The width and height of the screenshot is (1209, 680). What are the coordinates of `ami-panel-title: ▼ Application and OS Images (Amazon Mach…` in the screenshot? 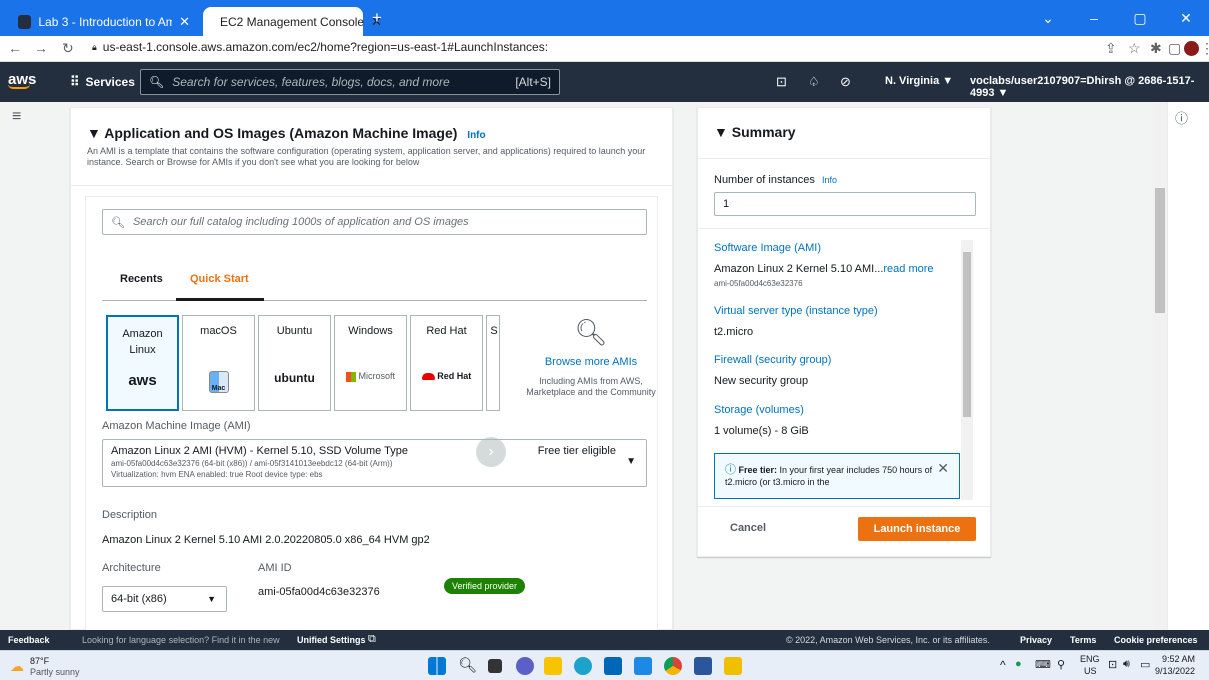 It's located at (286, 133).